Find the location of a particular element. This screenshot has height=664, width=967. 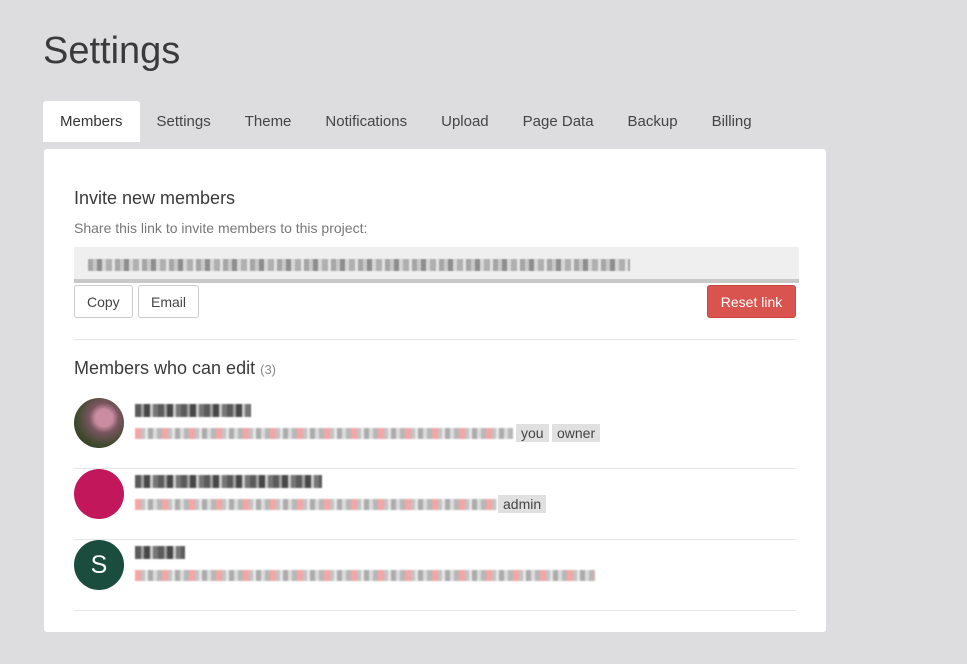

avatar-initial: S is located at coordinates (99, 564).